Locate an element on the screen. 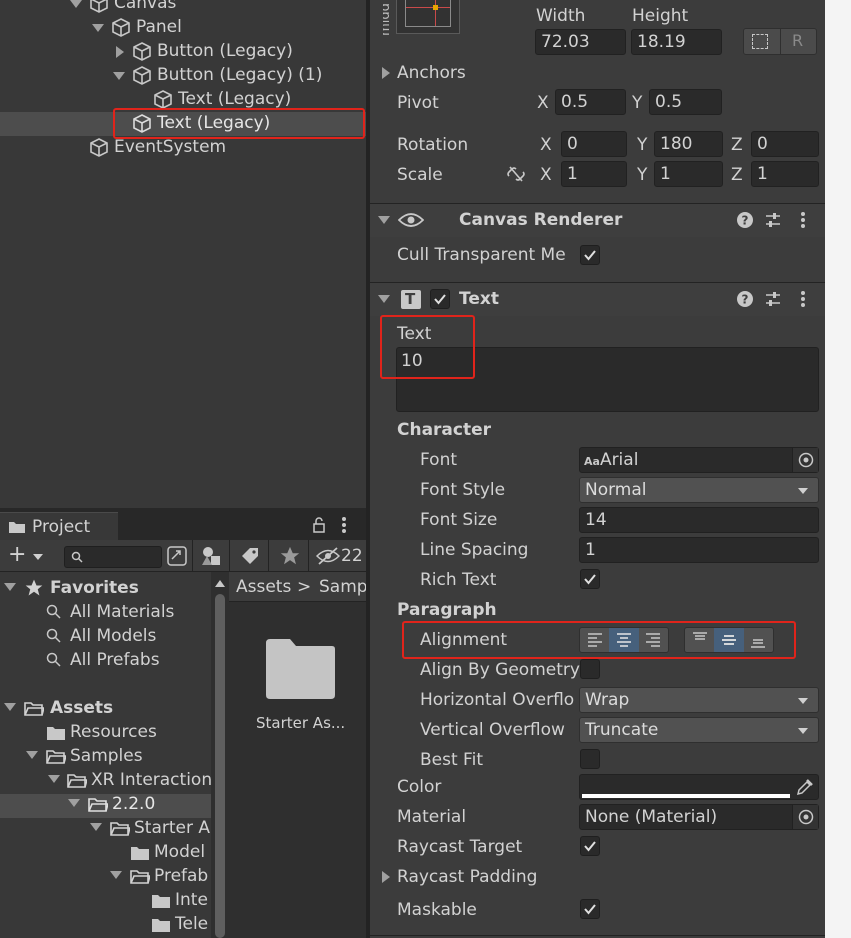  best-fit-checkbox is located at coordinates (590, 759).